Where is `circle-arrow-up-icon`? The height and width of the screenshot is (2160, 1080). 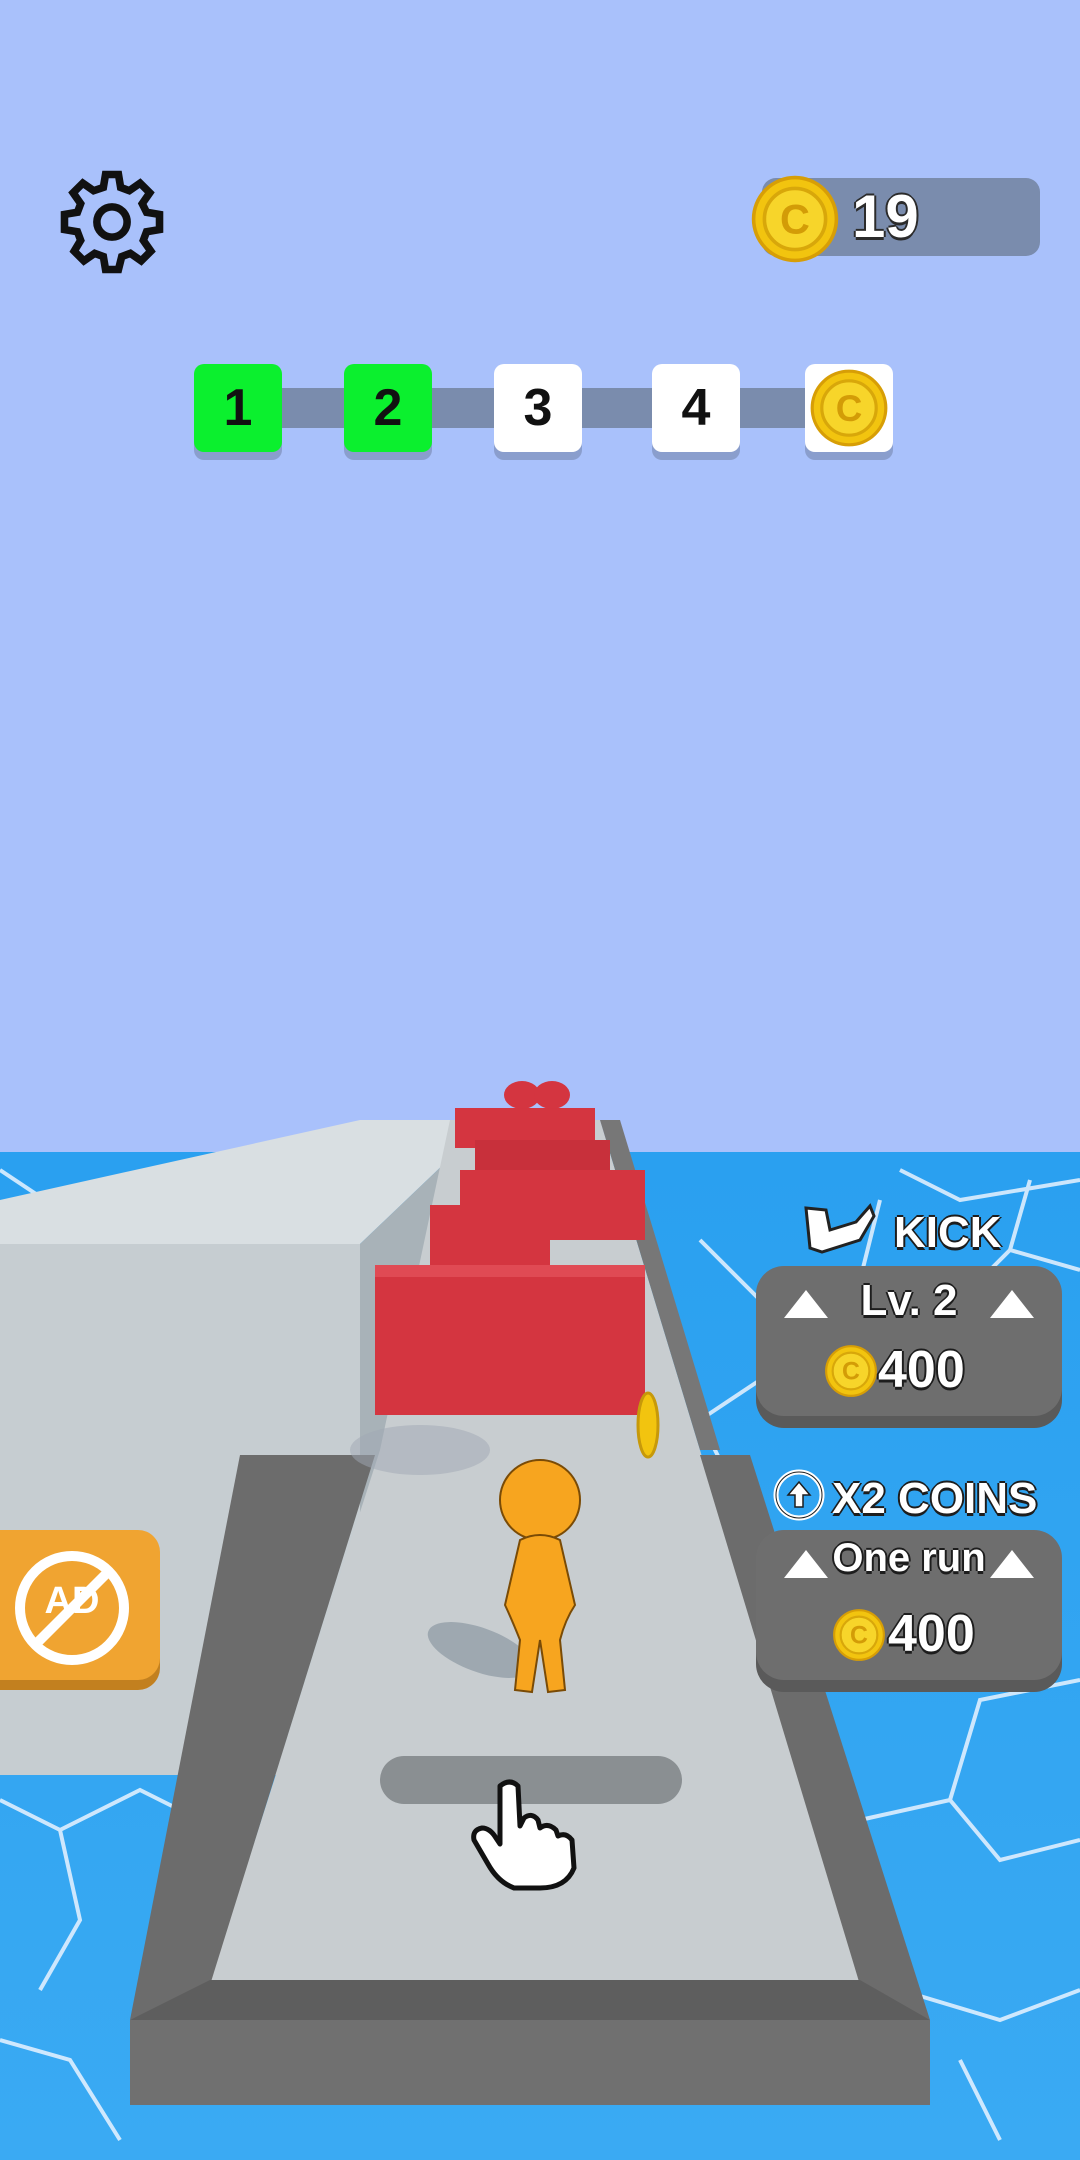 circle-arrow-up-icon is located at coordinates (799, 1495).